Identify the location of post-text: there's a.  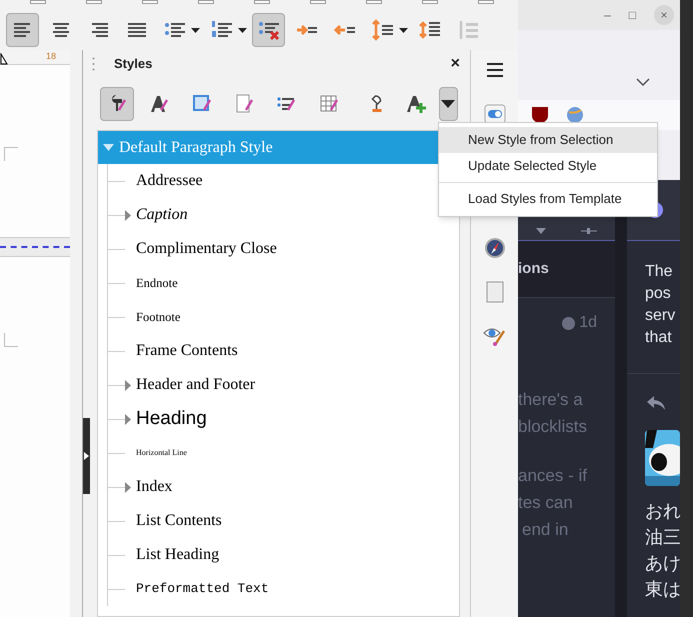
(551, 400).